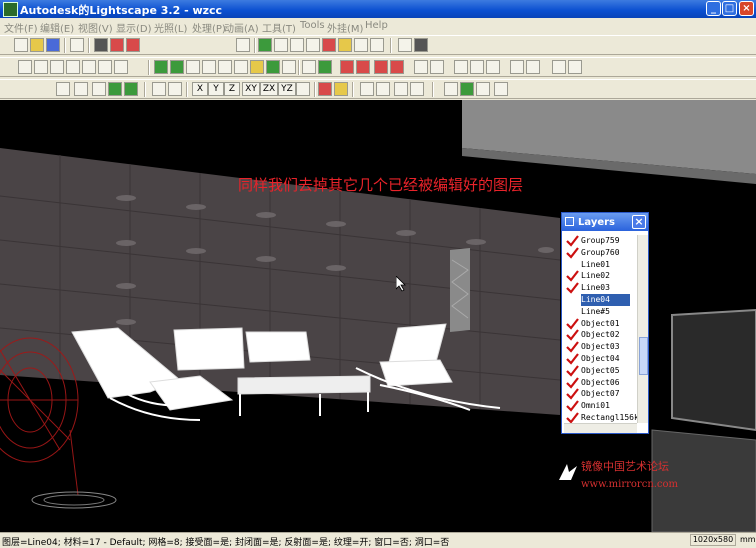 The width and height of the screenshot is (756, 548). Describe the element at coordinates (303, 89) in the screenshot. I see `axis-extra-icon` at that location.